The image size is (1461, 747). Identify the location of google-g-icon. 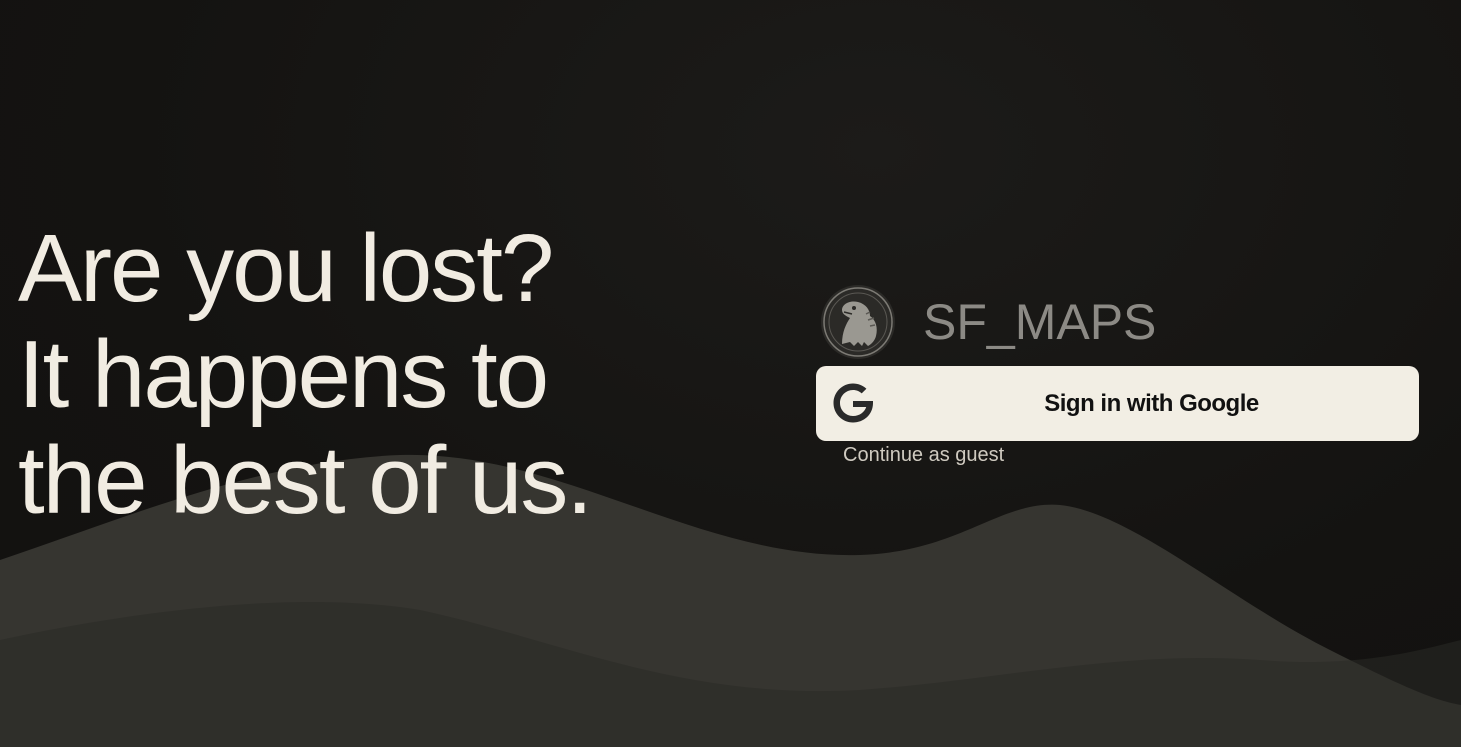
(853, 403).